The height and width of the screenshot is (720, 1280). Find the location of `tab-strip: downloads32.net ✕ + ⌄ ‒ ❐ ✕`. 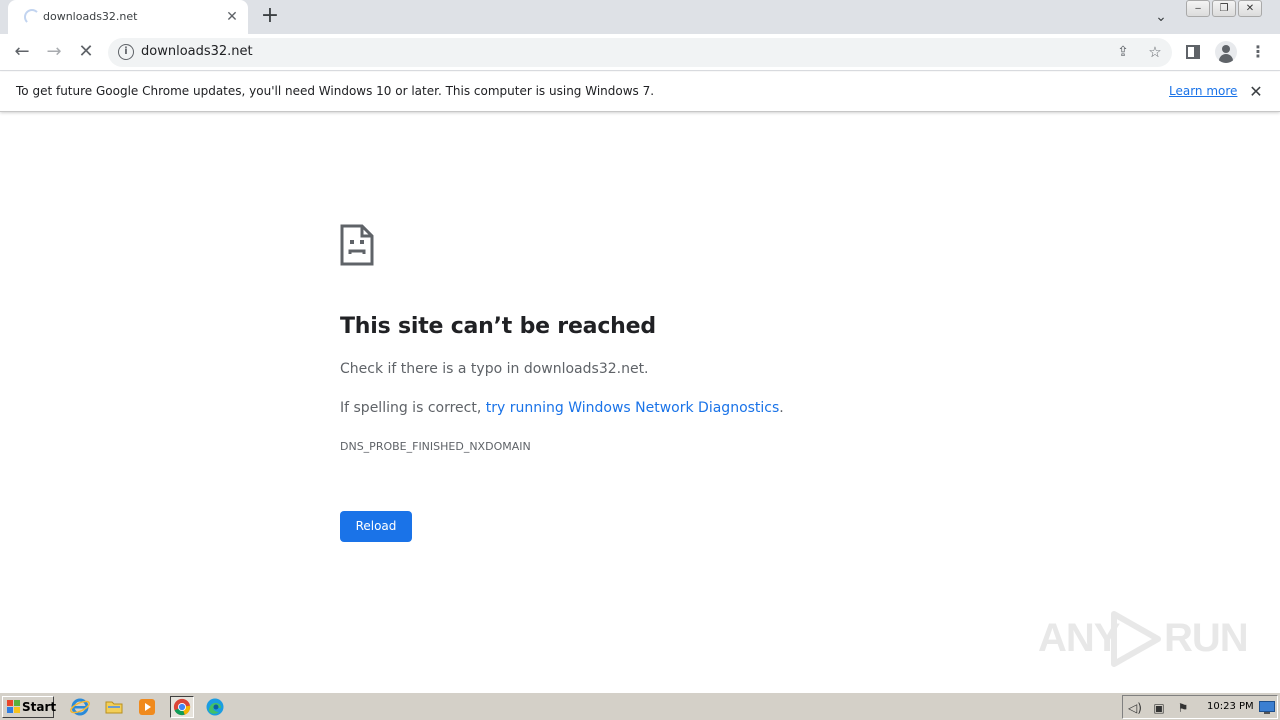

tab-strip: downloads32.net ✕ + ⌄ ‒ ❐ ✕ is located at coordinates (640, 17).